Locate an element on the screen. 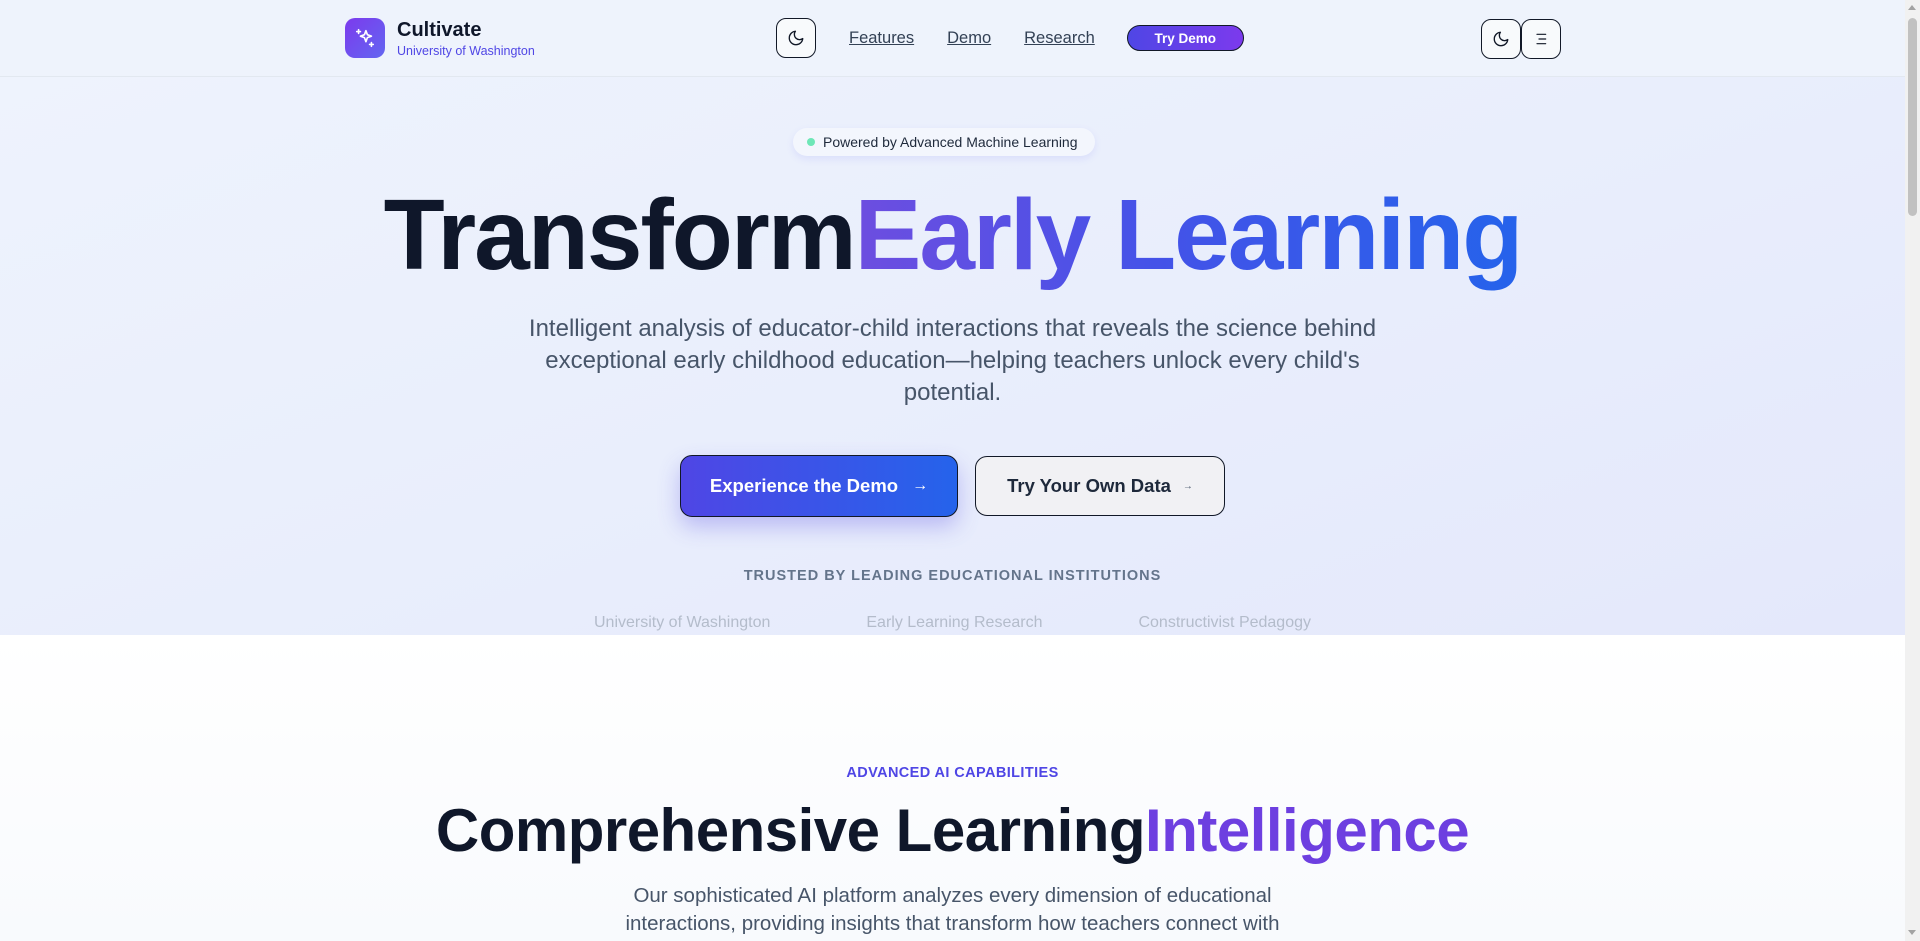  partner-item: Constructivist Pedagogy is located at coordinates (1224, 622).